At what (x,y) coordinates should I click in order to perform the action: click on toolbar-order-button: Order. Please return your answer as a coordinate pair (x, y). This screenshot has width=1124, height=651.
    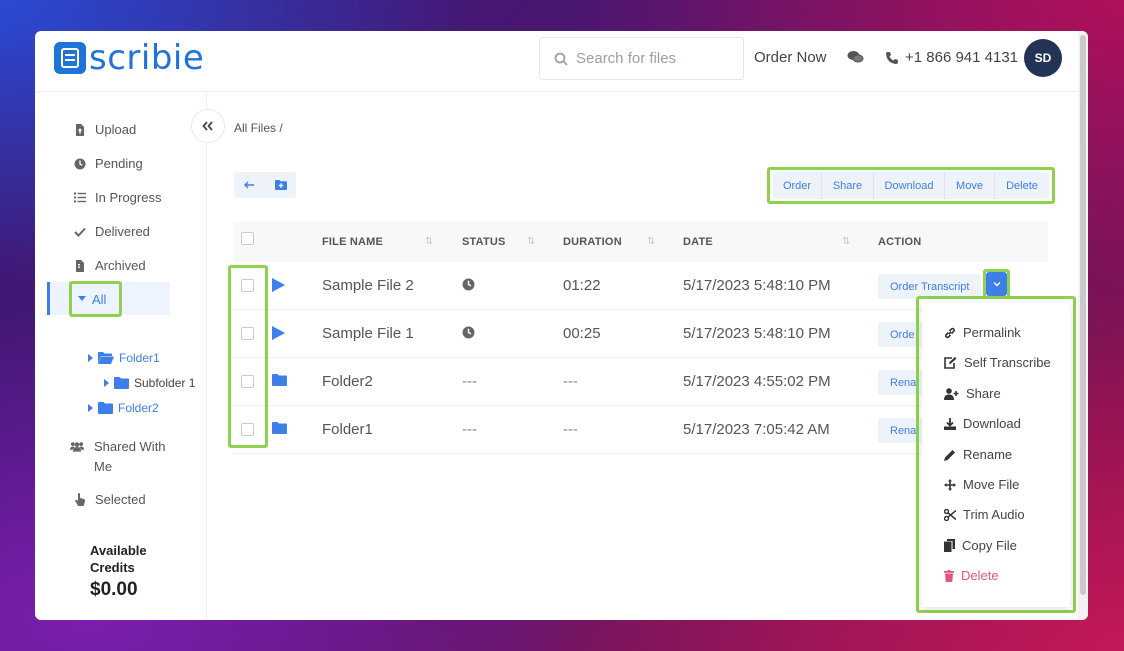
    Looking at the image, I should click on (797, 185).